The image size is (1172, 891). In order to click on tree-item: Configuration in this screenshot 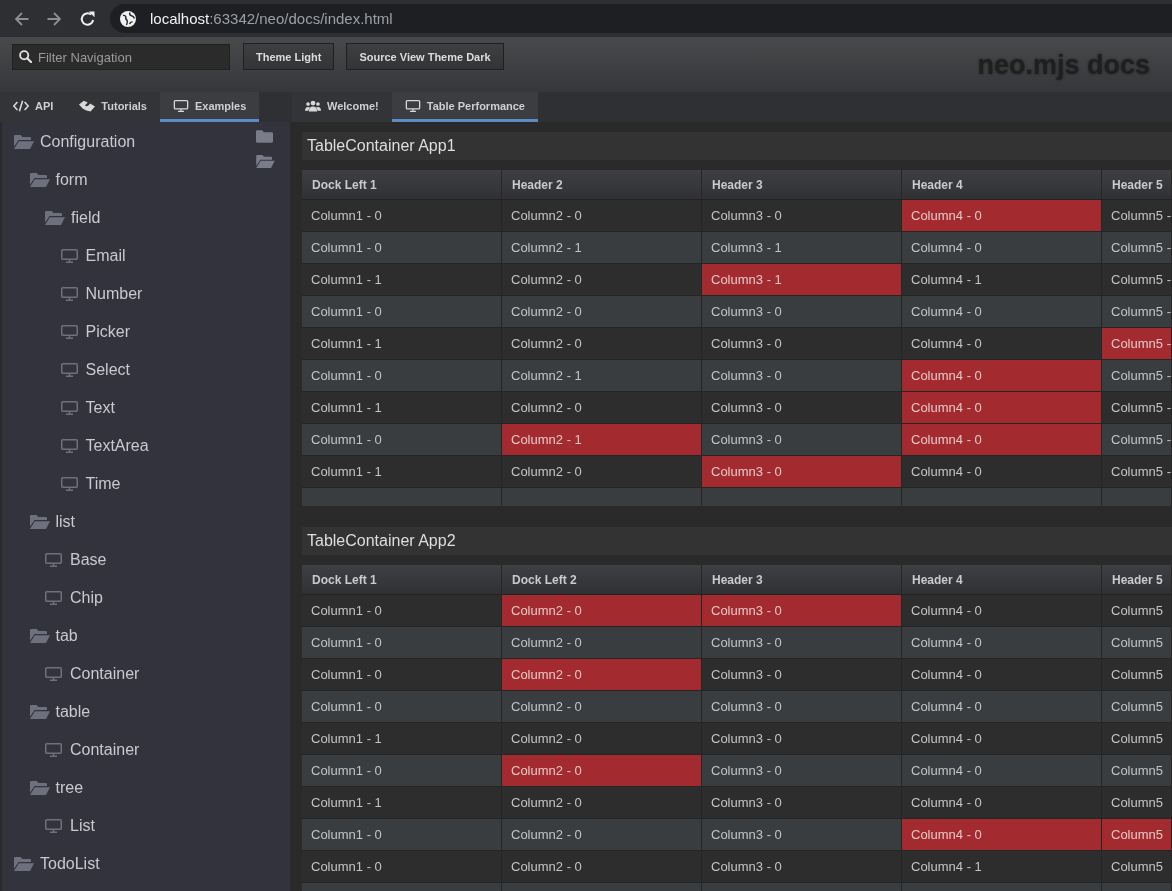, I will do `click(129, 142)`.